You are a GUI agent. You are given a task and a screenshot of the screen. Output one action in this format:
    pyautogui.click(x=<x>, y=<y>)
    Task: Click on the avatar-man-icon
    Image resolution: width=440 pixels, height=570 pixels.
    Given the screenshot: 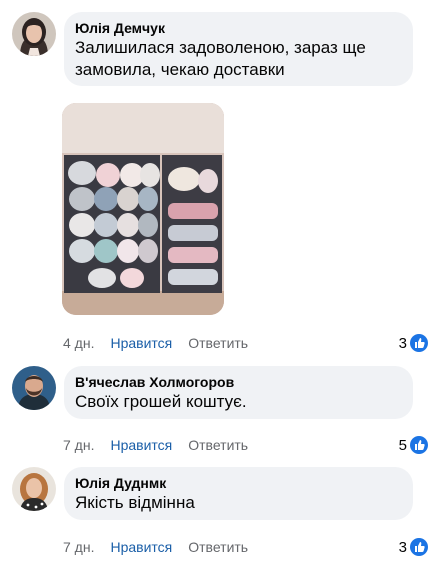 What is the action you would take?
    pyautogui.click(x=34, y=388)
    